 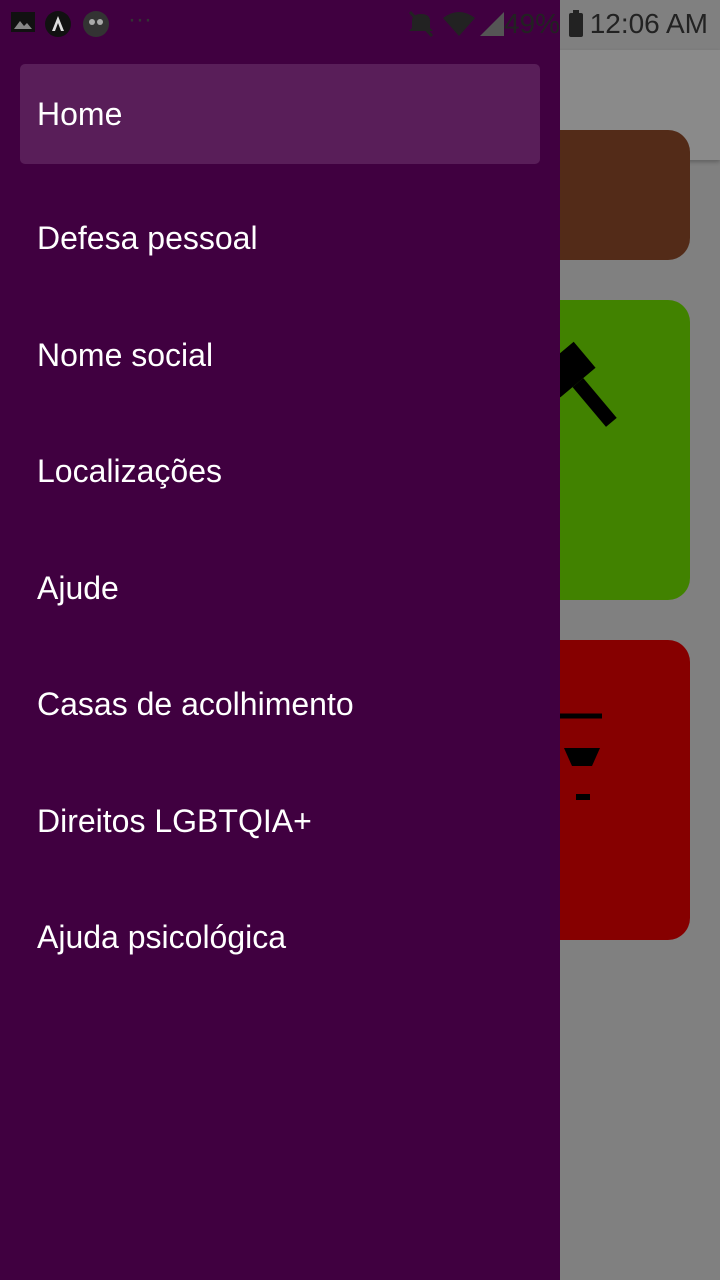 What do you see at coordinates (360, 25) in the screenshot?
I see `status-bar: ··· 49% 12:06 AM` at bounding box center [360, 25].